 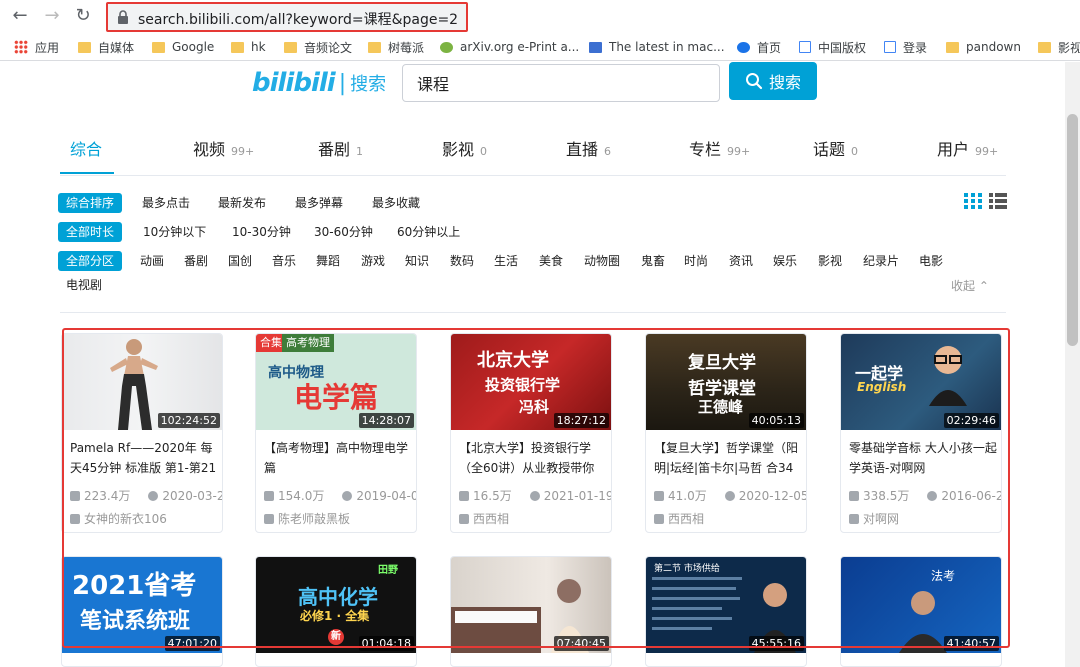 What do you see at coordinates (983, 47) in the screenshot?
I see `bookmark-item: pandown` at bounding box center [983, 47].